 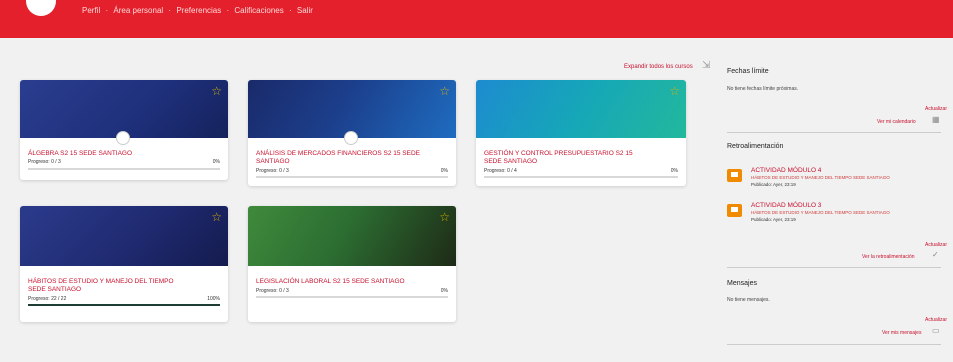 I want to click on nav-link-profile: Perfil, so click(x=91, y=10).